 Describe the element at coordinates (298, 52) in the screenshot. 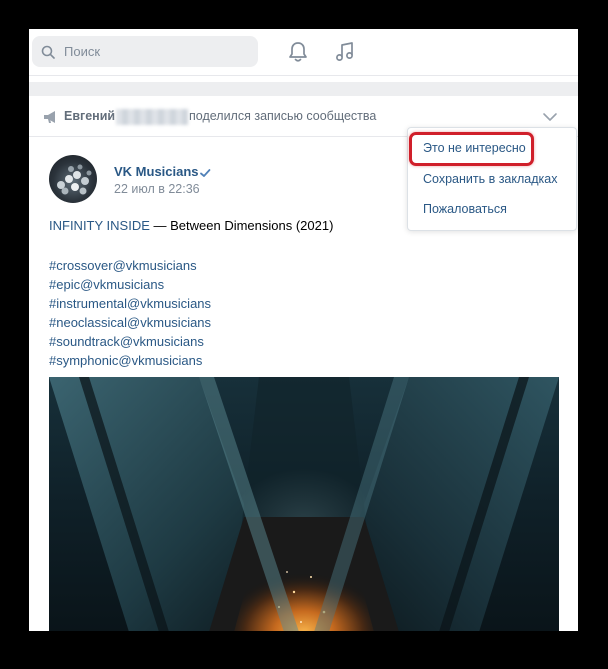

I see `bell-icon` at that location.